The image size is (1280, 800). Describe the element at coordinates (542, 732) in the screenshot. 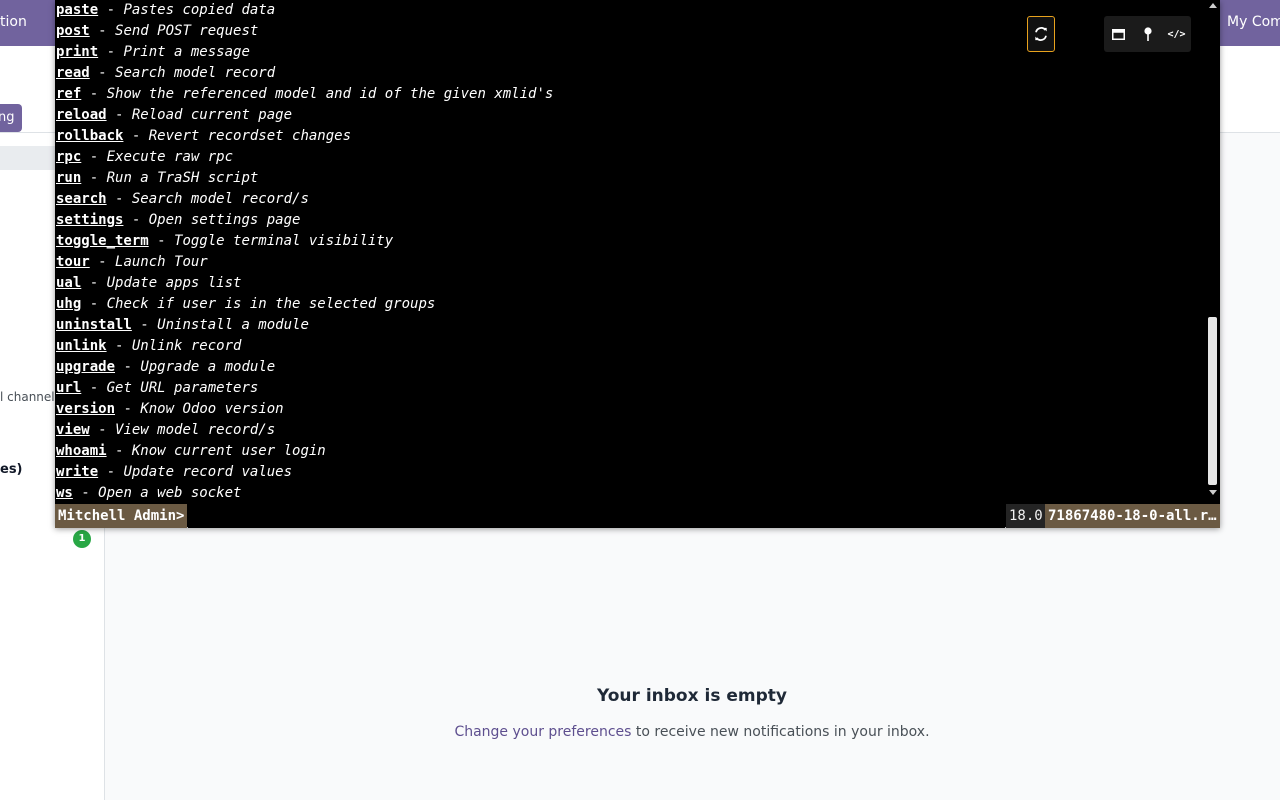

I see `change-preferences-link: Change your preferences` at that location.